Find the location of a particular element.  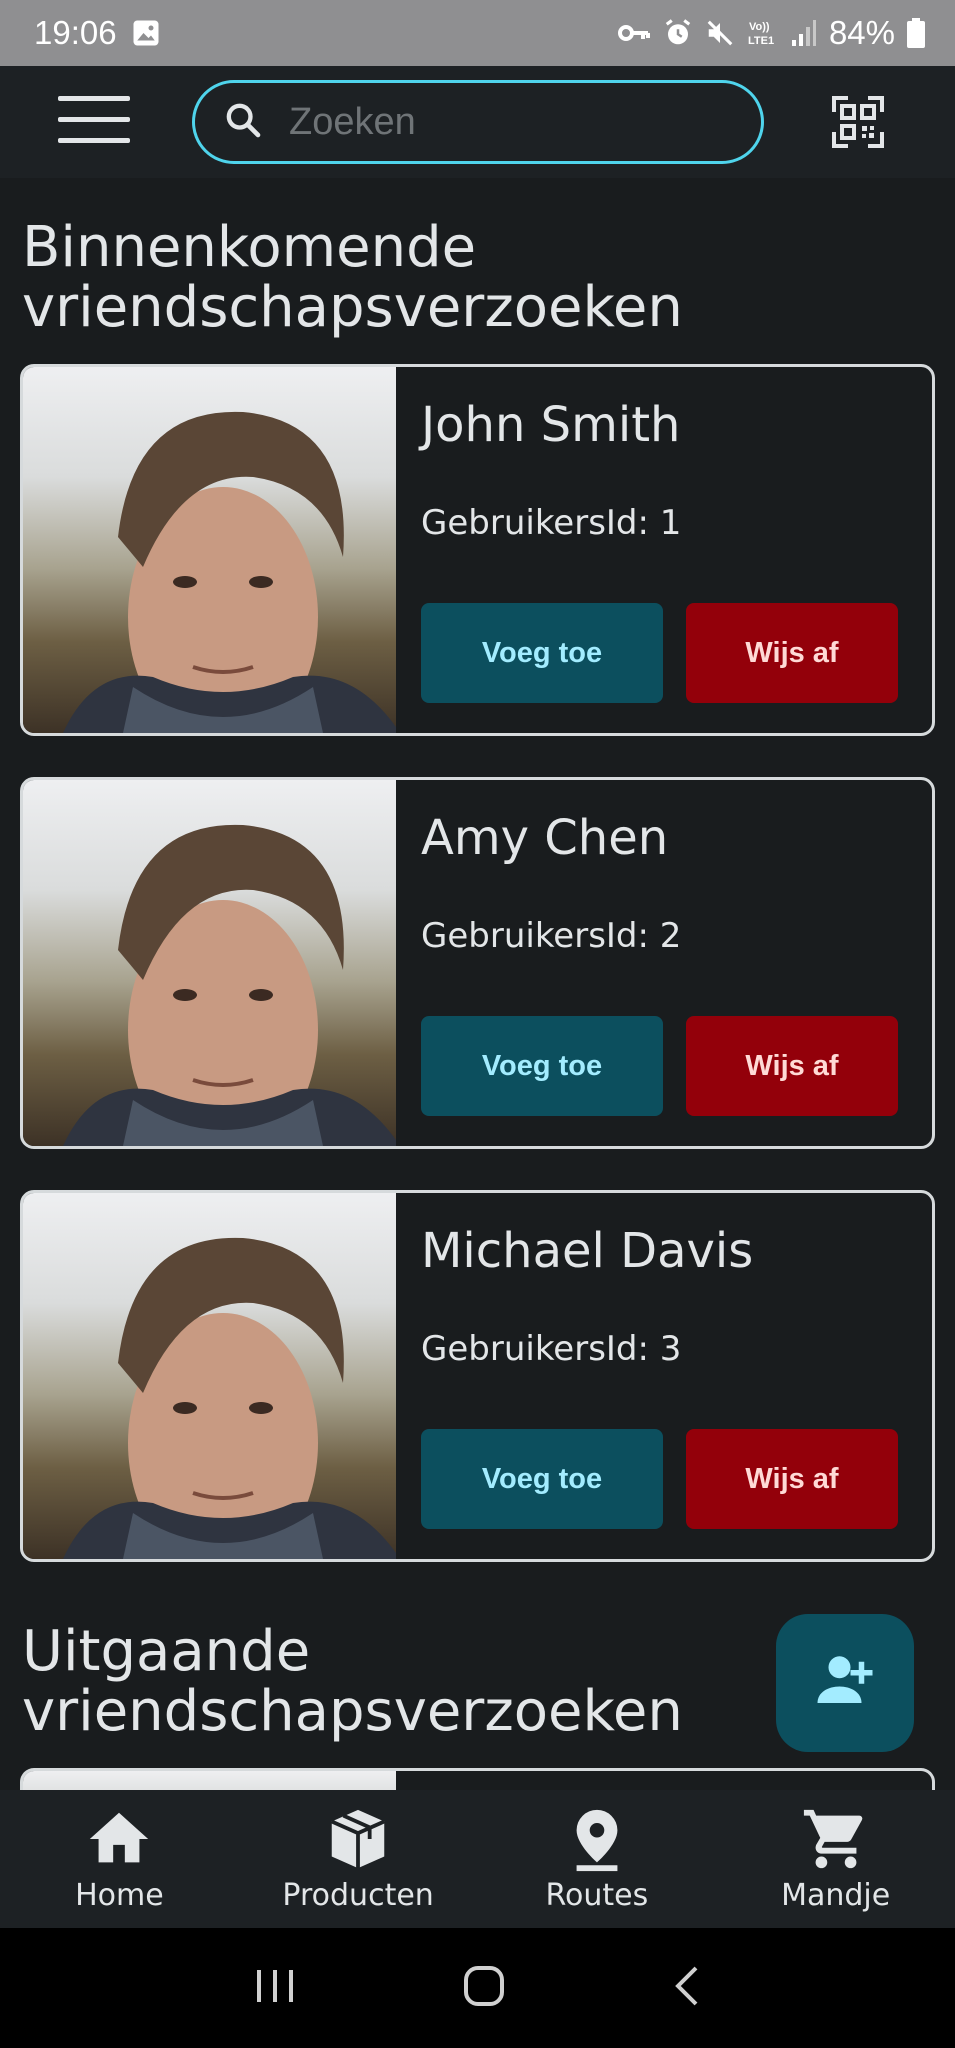

user-id: GebruikersId: 1 is located at coordinates (551, 523).